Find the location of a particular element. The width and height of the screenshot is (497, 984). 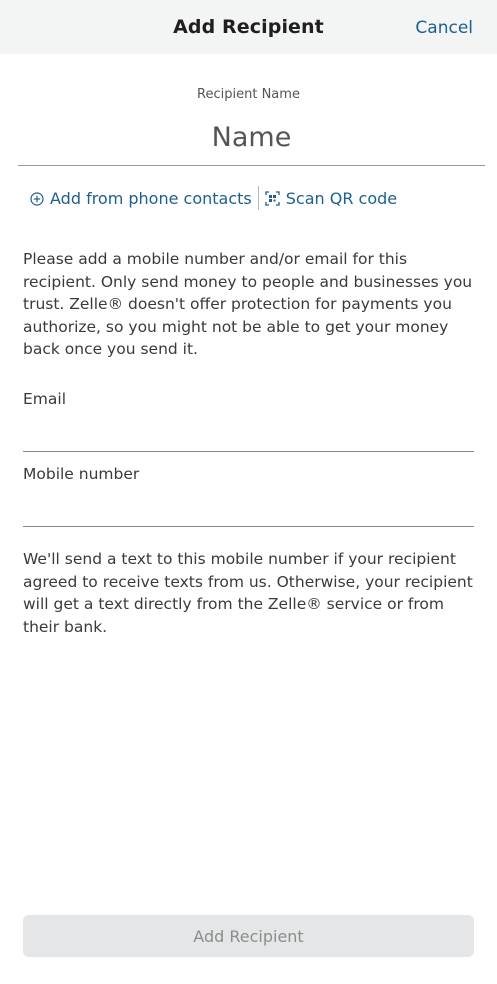

add-from-contacts-label: Add from phone contacts is located at coordinates (151, 198).